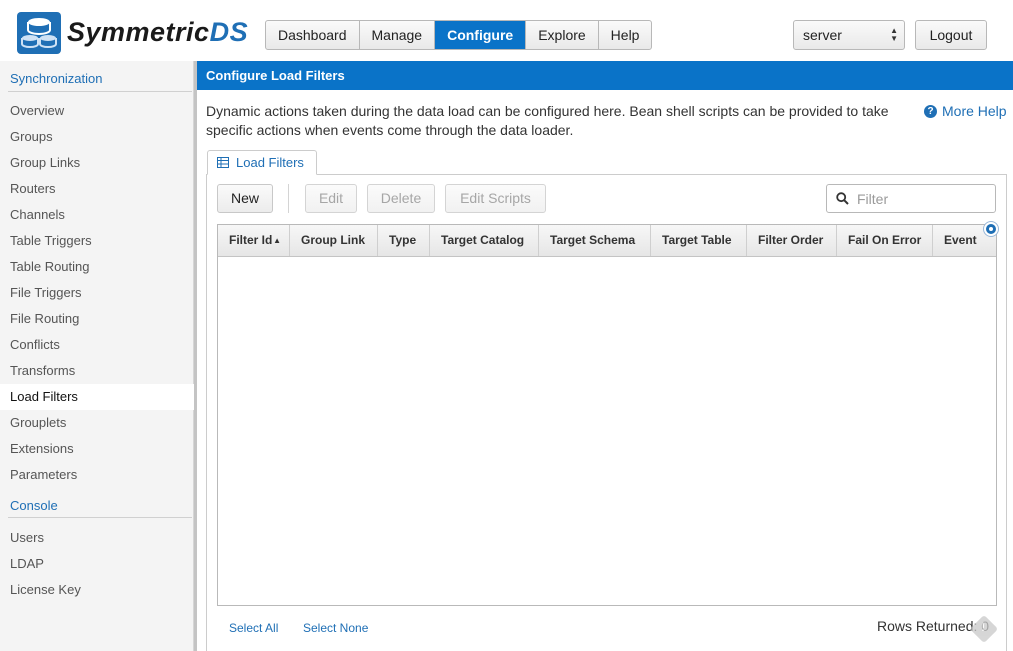 The width and height of the screenshot is (1013, 651). What do you see at coordinates (911, 198) in the screenshot?
I see `filter-input: Filter` at bounding box center [911, 198].